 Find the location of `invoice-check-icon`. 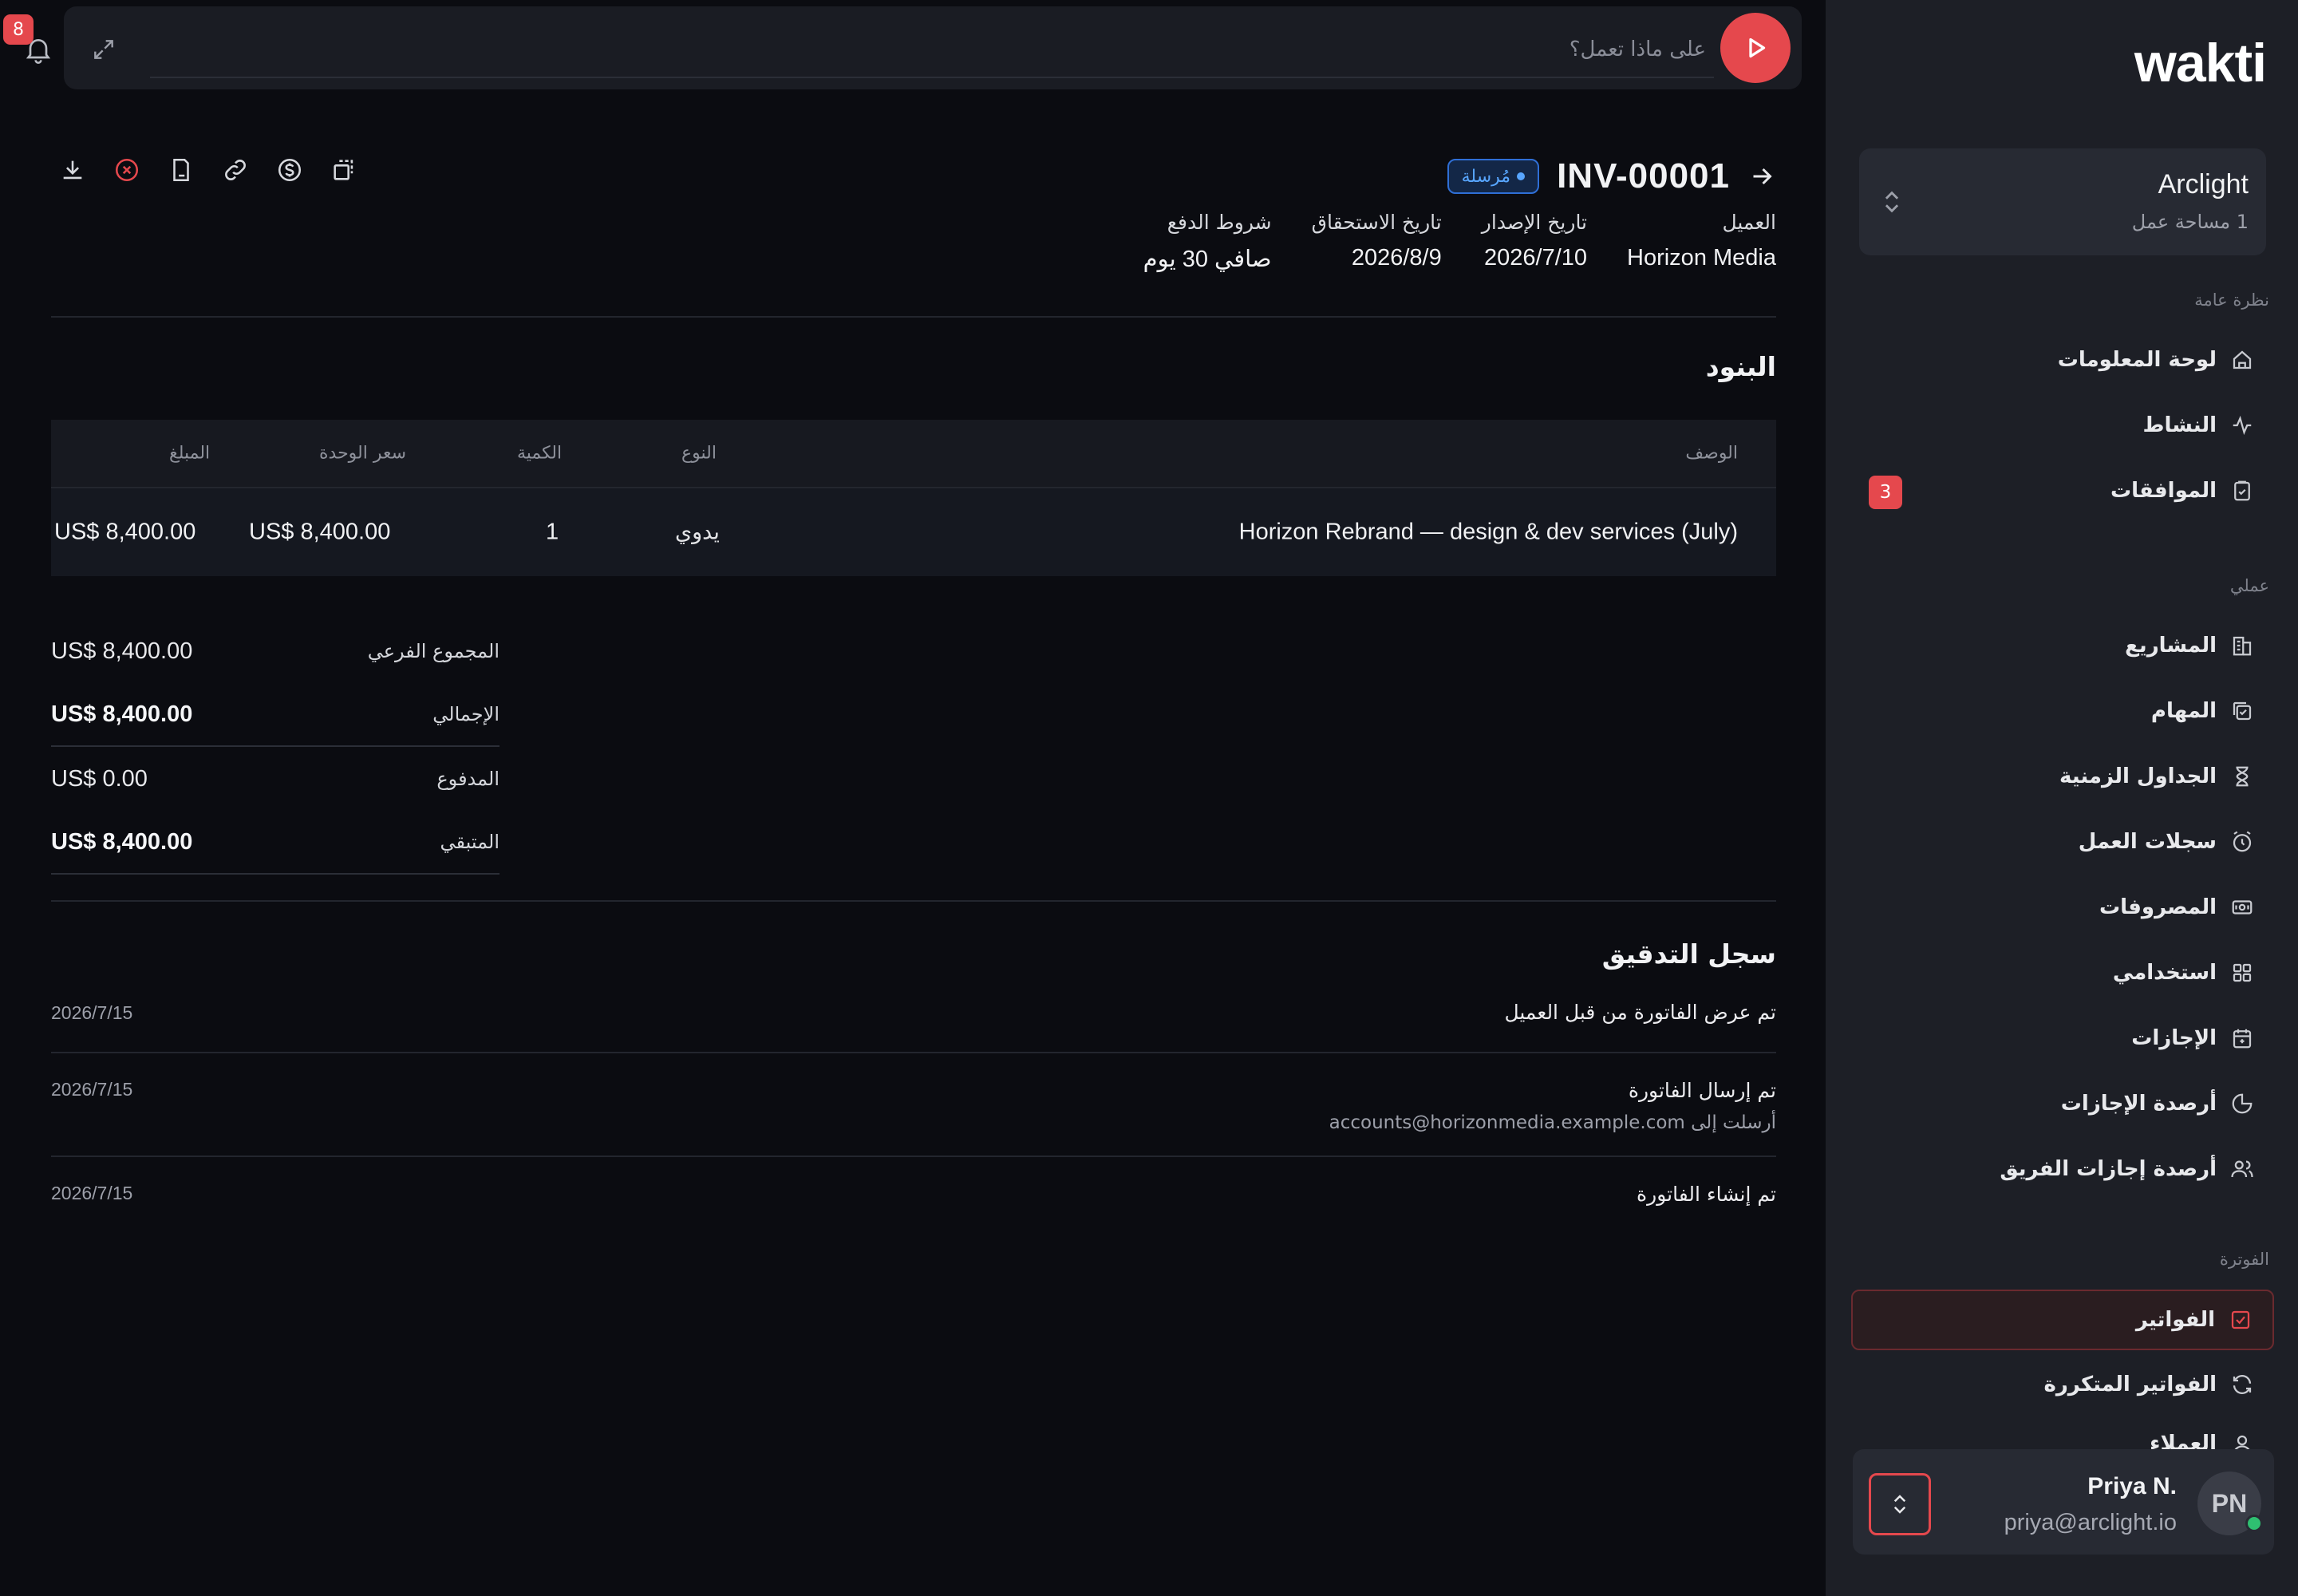

invoice-check-icon is located at coordinates (2241, 1320).